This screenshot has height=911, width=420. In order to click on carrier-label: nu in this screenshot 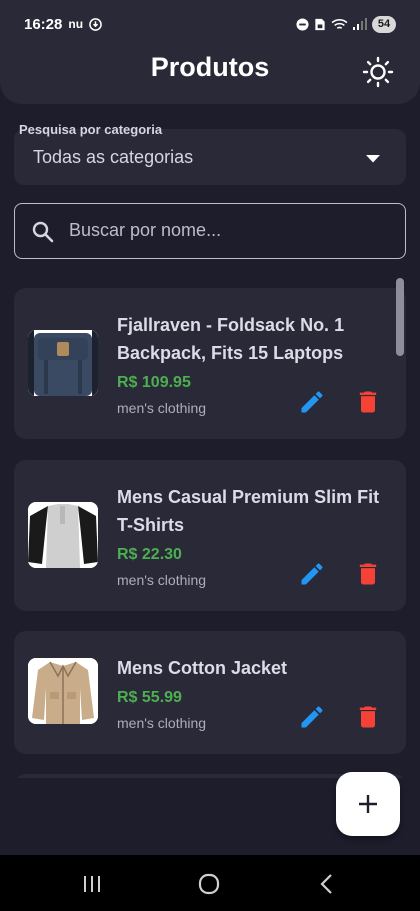, I will do `click(76, 24)`.